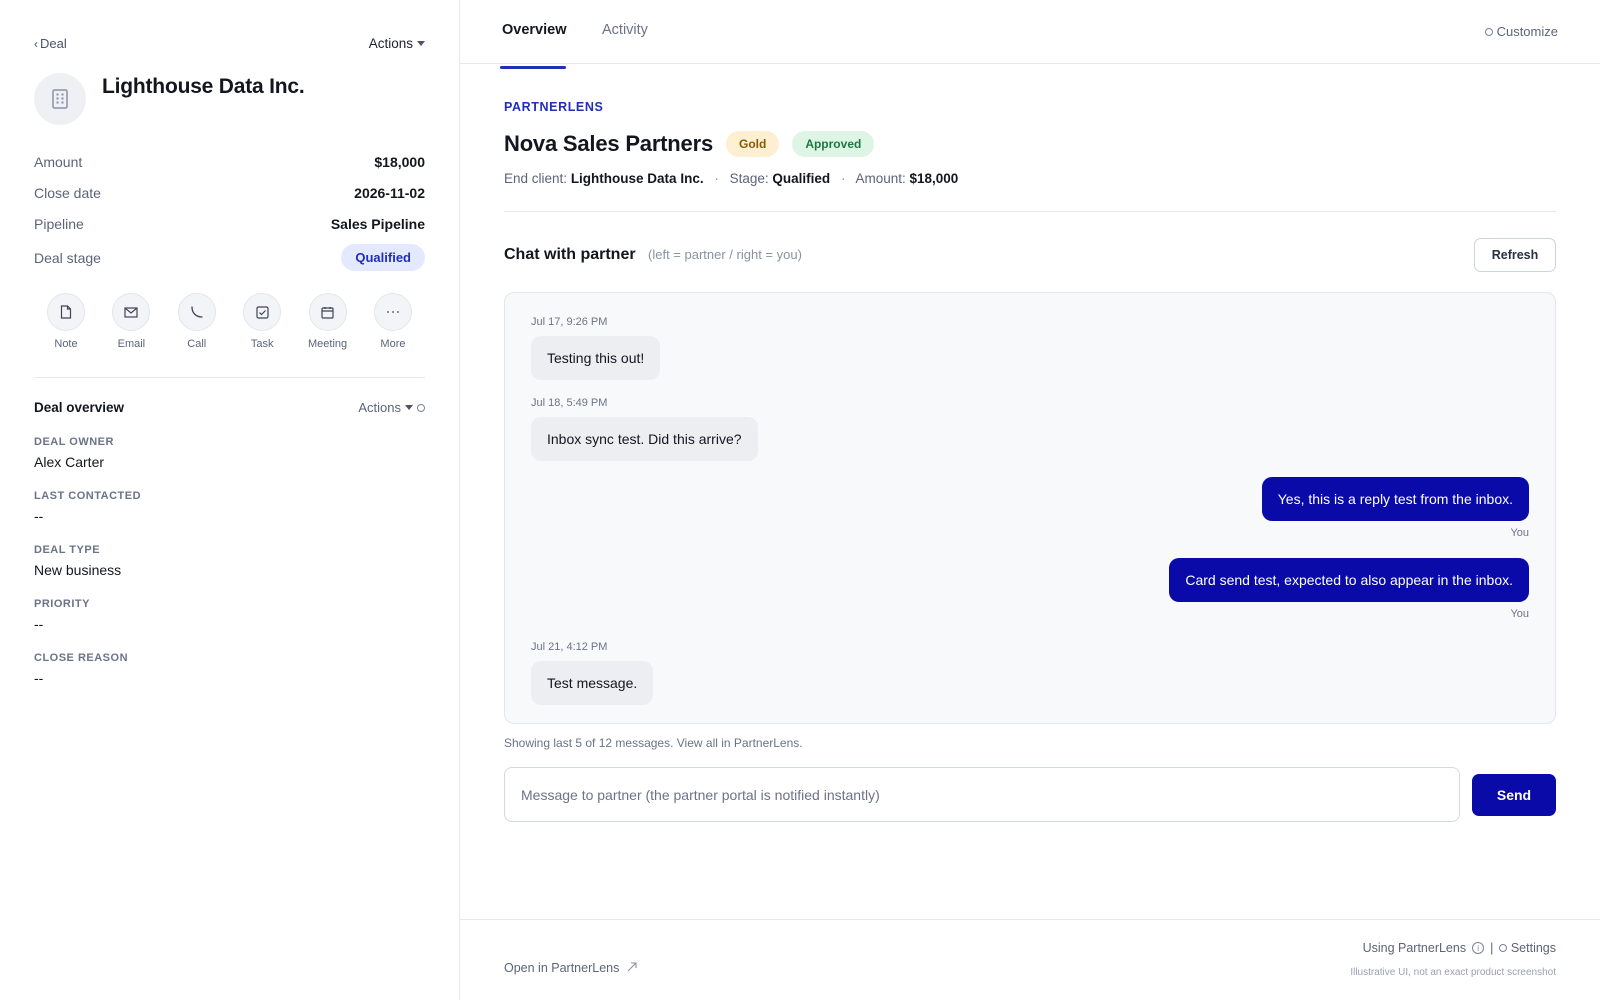 This screenshot has width=1600, height=1000. What do you see at coordinates (389, 192) in the screenshot?
I see `prop-value: 2026-11-02` at bounding box center [389, 192].